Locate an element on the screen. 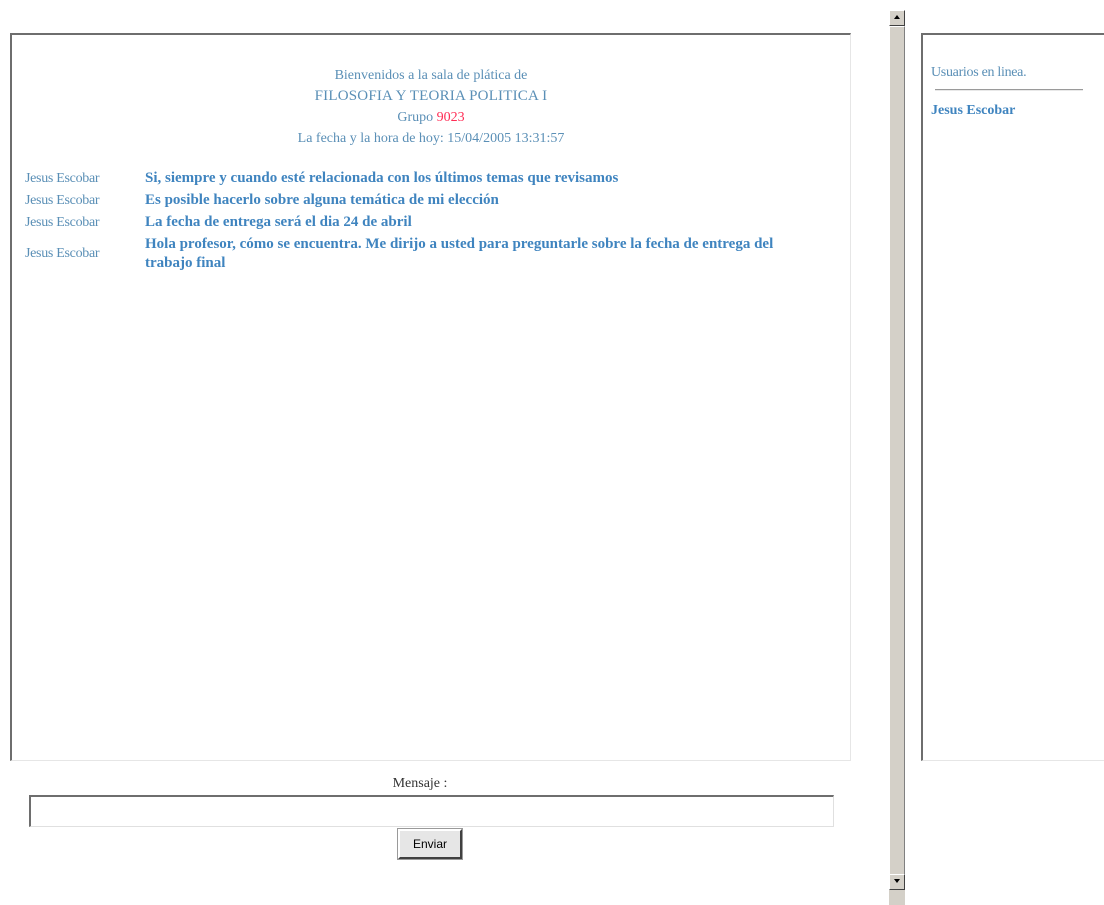  divider is located at coordinates (1009, 90).